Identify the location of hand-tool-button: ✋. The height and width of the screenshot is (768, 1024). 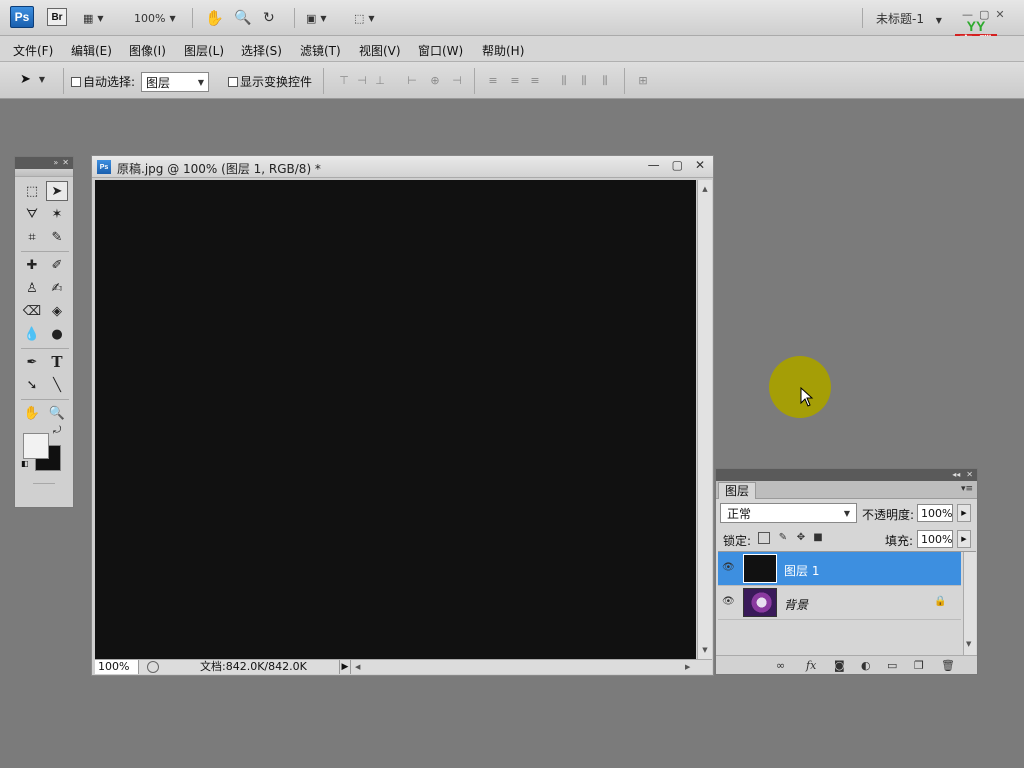
(214, 18).